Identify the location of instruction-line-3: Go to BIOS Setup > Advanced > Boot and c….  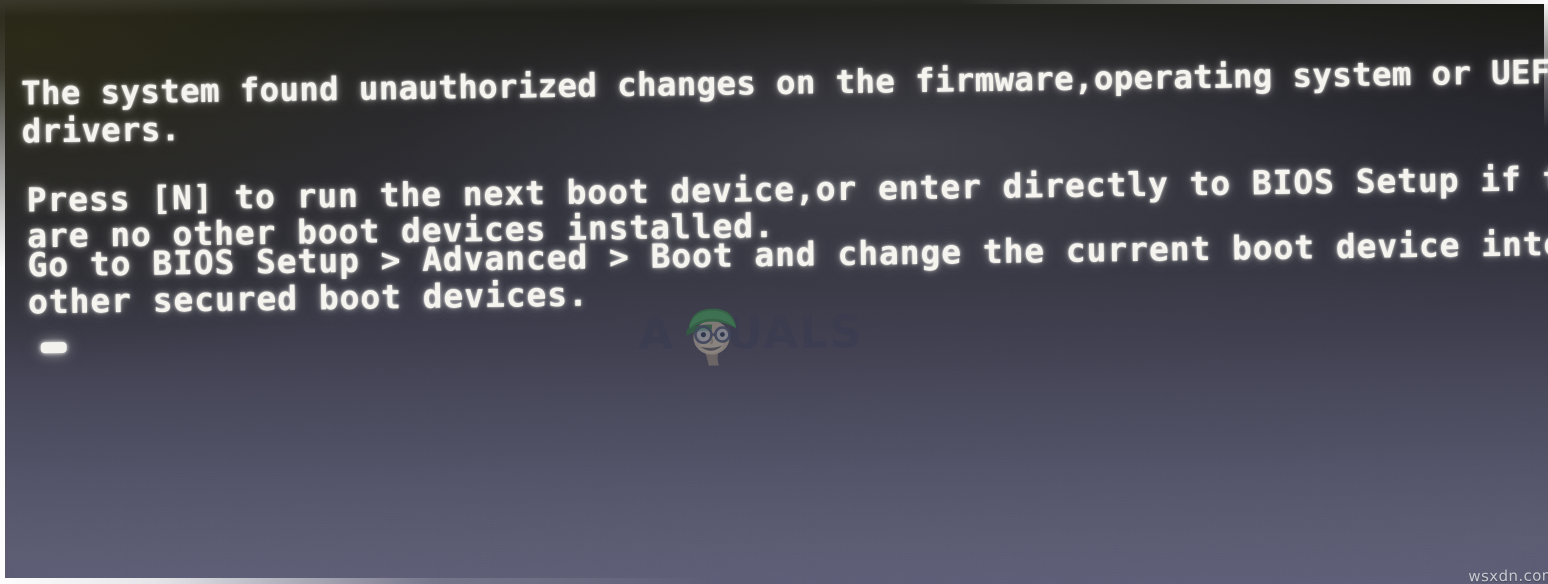
(787, 254).